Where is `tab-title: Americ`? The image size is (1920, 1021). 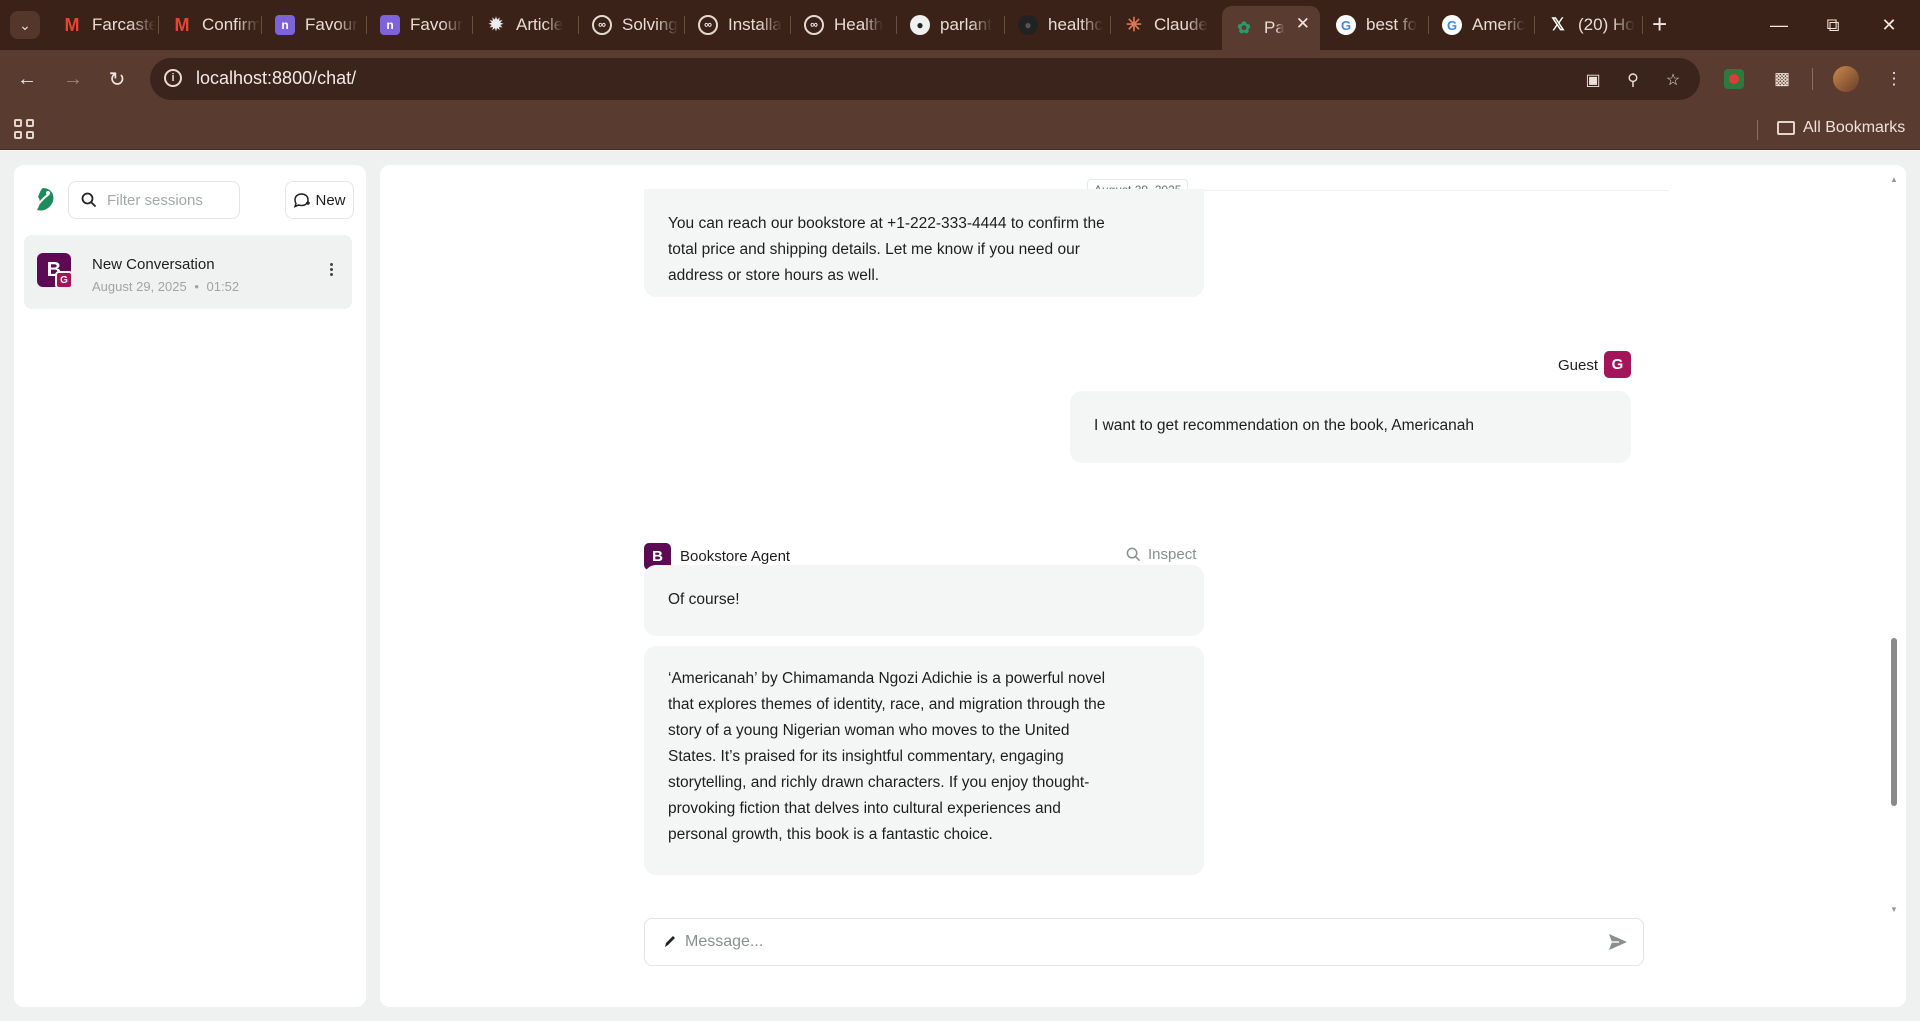 tab-title: Americ is located at coordinates (1498, 24).